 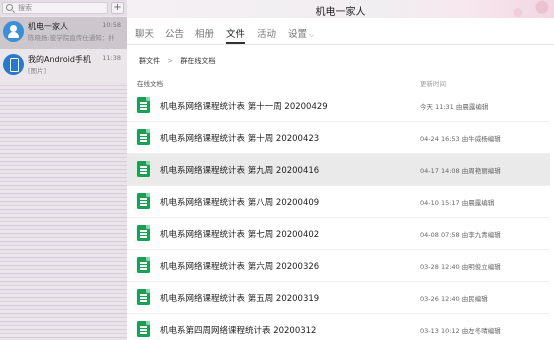 What do you see at coordinates (454, 299) in the screenshot?
I see `file-meta: 03-26 12:40 由民编辑` at bounding box center [454, 299].